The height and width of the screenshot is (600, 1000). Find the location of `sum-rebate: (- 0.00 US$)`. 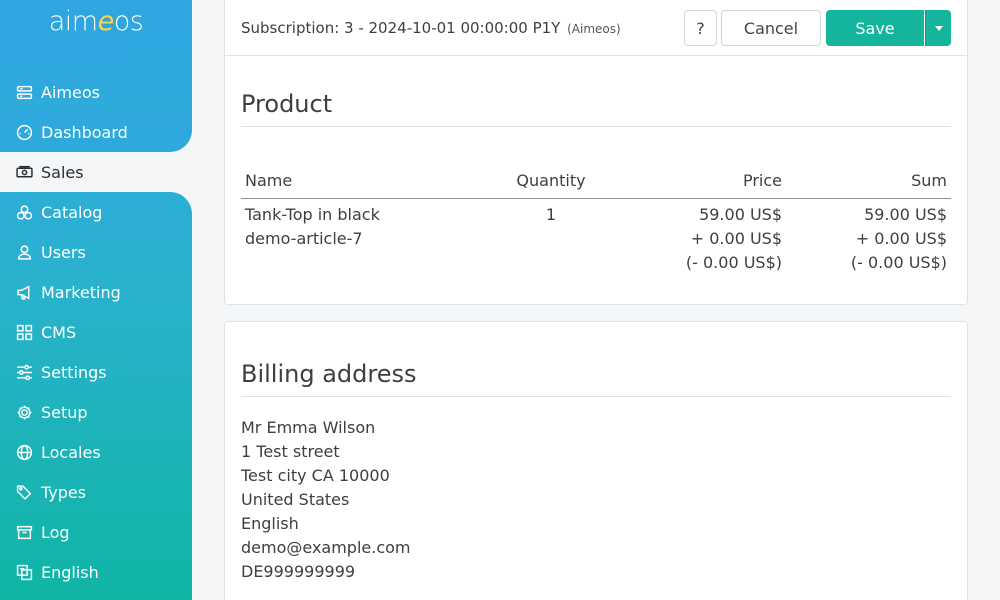

sum-rebate: (- 0.00 US$) is located at coordinates (898, 262).